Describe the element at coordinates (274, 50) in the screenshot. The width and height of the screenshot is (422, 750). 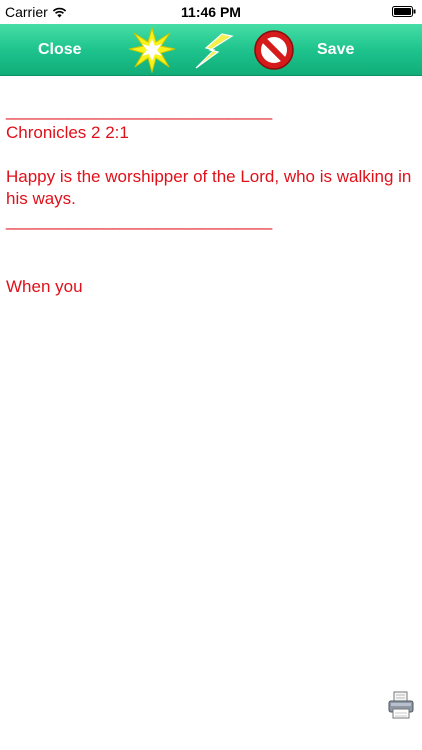
I see `no-sign-icon` at that location.